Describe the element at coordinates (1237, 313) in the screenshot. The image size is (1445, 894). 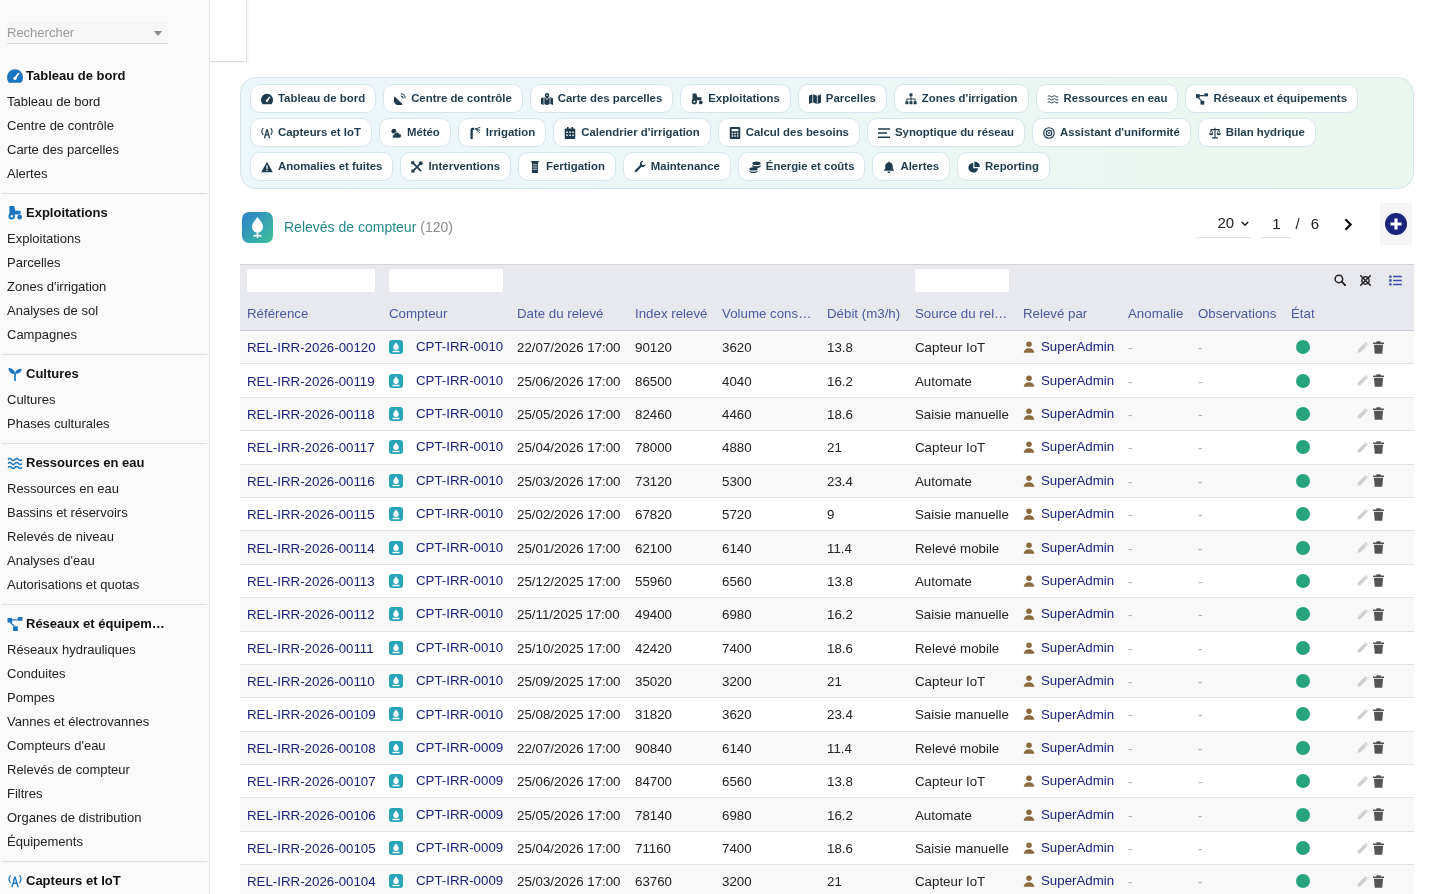
I see `column-header: Observations` at that location.